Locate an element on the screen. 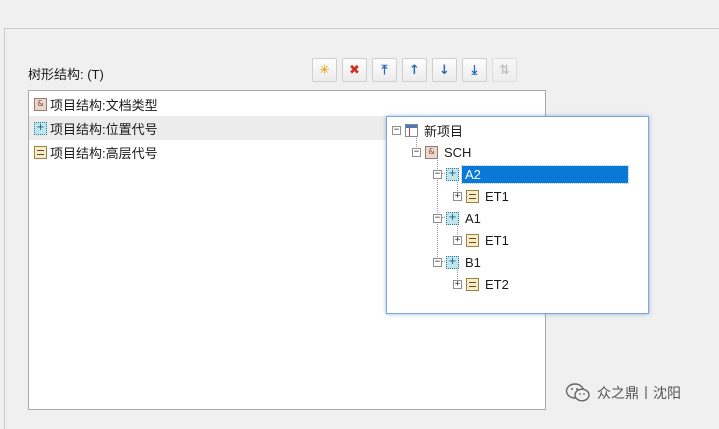 The width and height of the screenshot is (719, 429). sort-button: ⇅ is located at coordinates (504, 70).